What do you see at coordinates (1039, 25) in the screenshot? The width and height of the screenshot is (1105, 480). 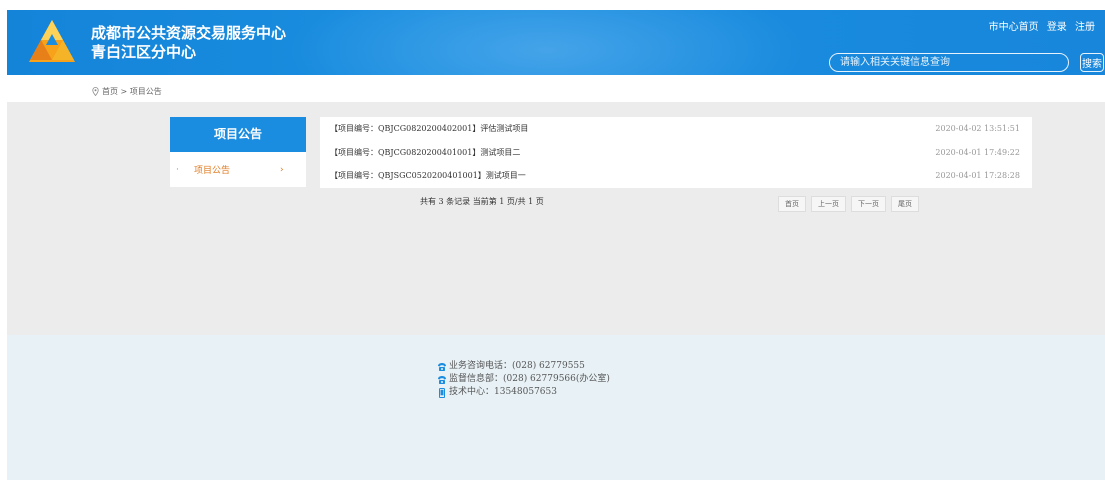 I see `top-links: 市中心首页 登录 注册` at bounding box center [1039, 25].